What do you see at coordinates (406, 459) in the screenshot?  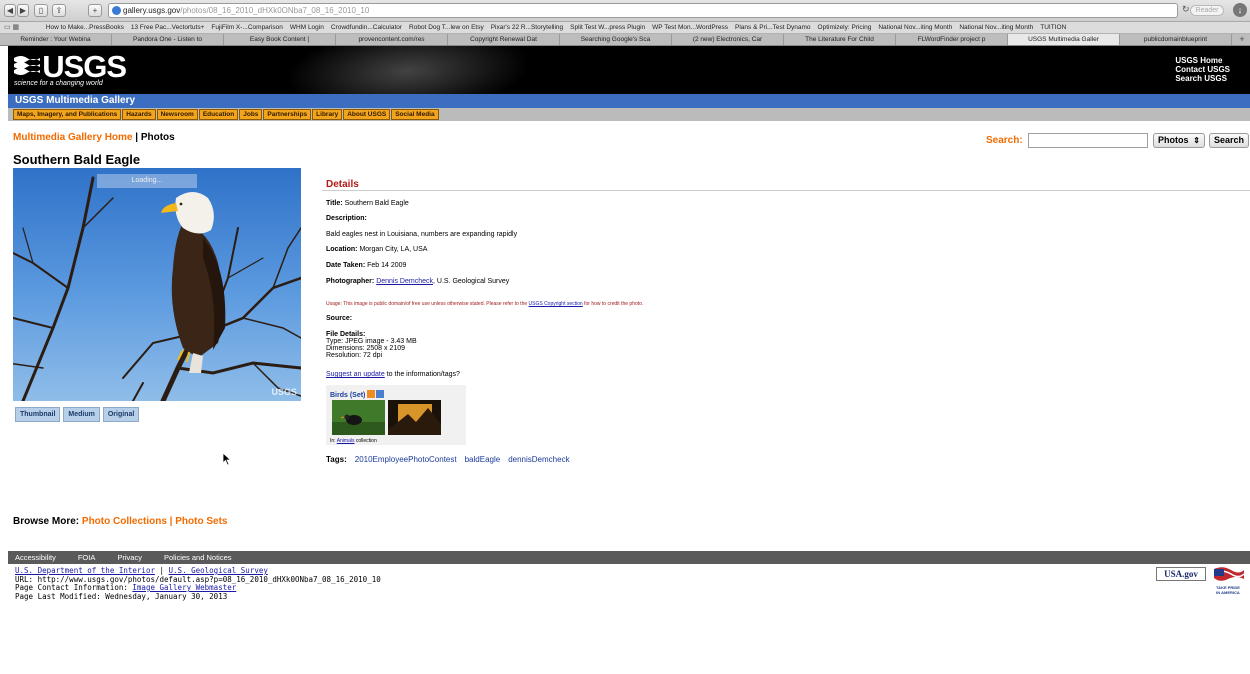 I see `tag-link: 2010EmployeePhotoContest` at bounding box center [406, 459].